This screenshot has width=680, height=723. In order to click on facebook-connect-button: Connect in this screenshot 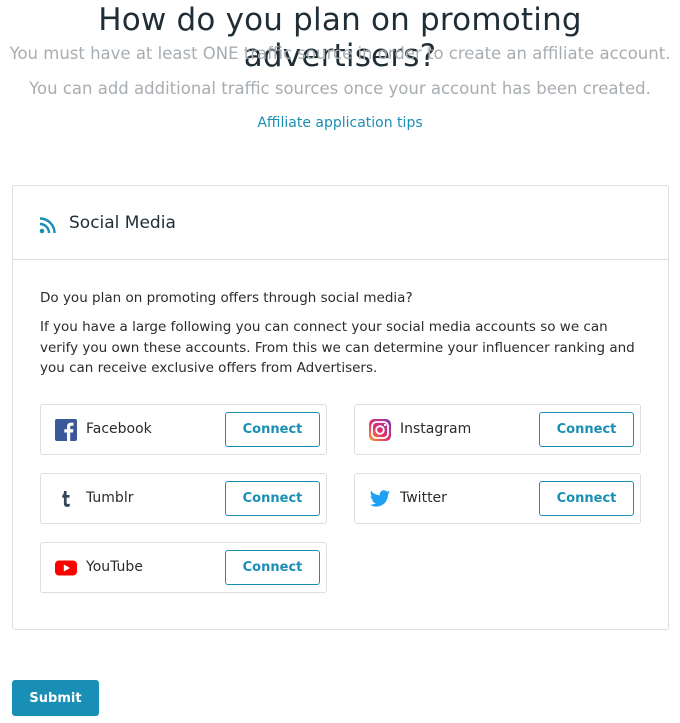, I will do `click(272, 429)`.